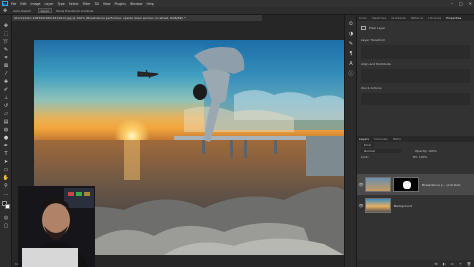 The width and height of the screenshot is (474, 267). I want to click on menu-image: Image, so click(36, 4).